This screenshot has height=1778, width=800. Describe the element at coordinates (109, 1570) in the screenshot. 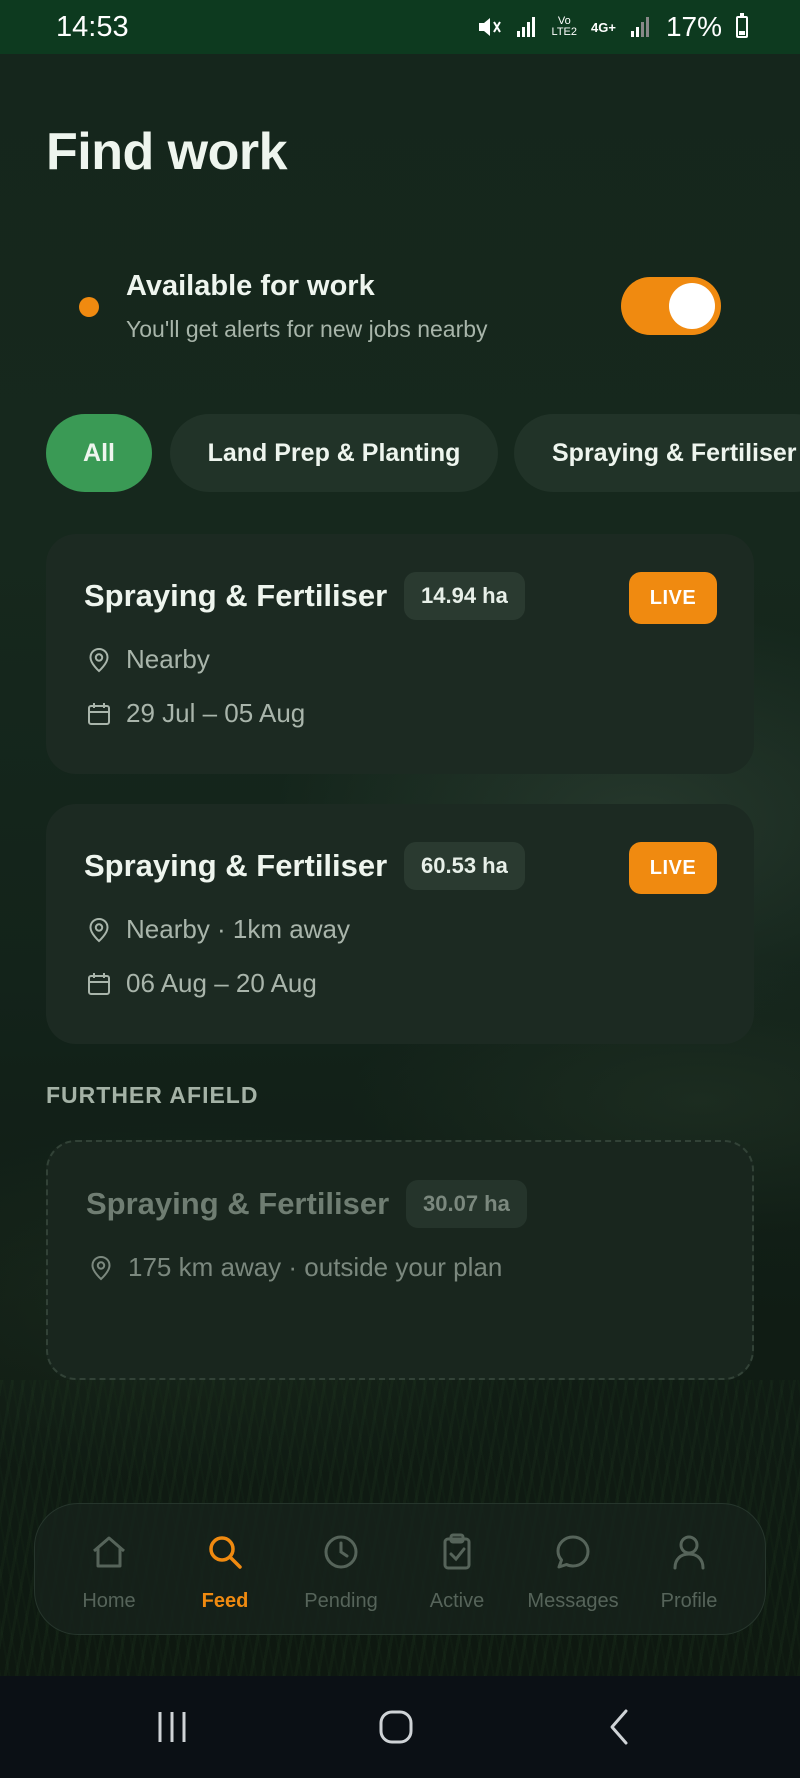

I see `nav-item-home: Home` at that location.